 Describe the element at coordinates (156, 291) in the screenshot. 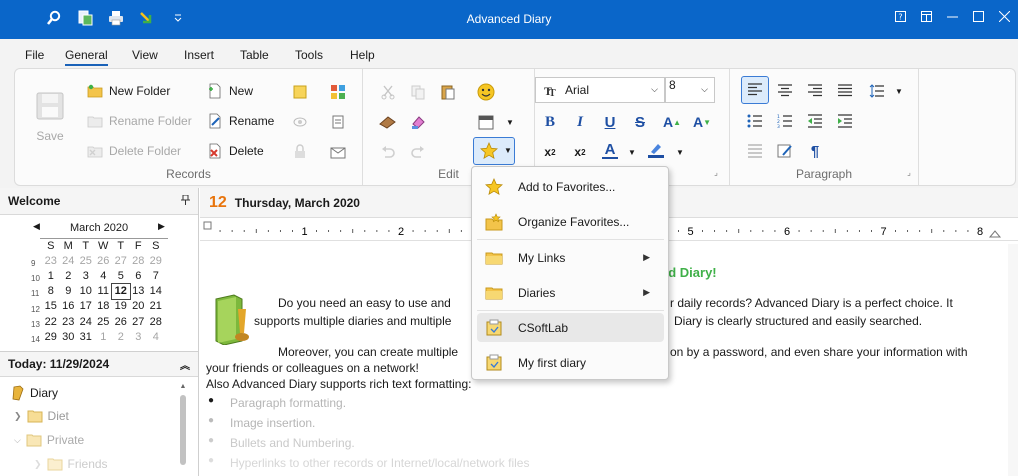

I see `calendar-day: 14` at that location.